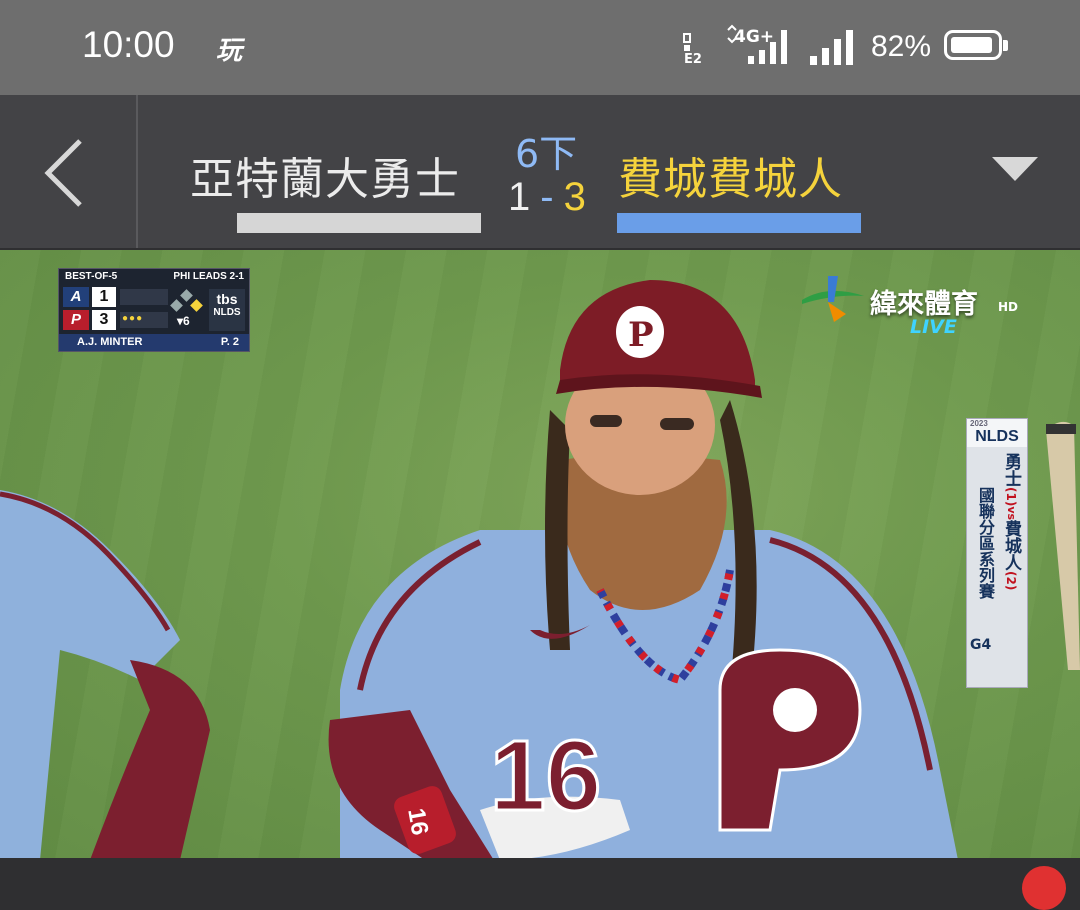  I want to click on svg-text: E2, so click(693, 59).